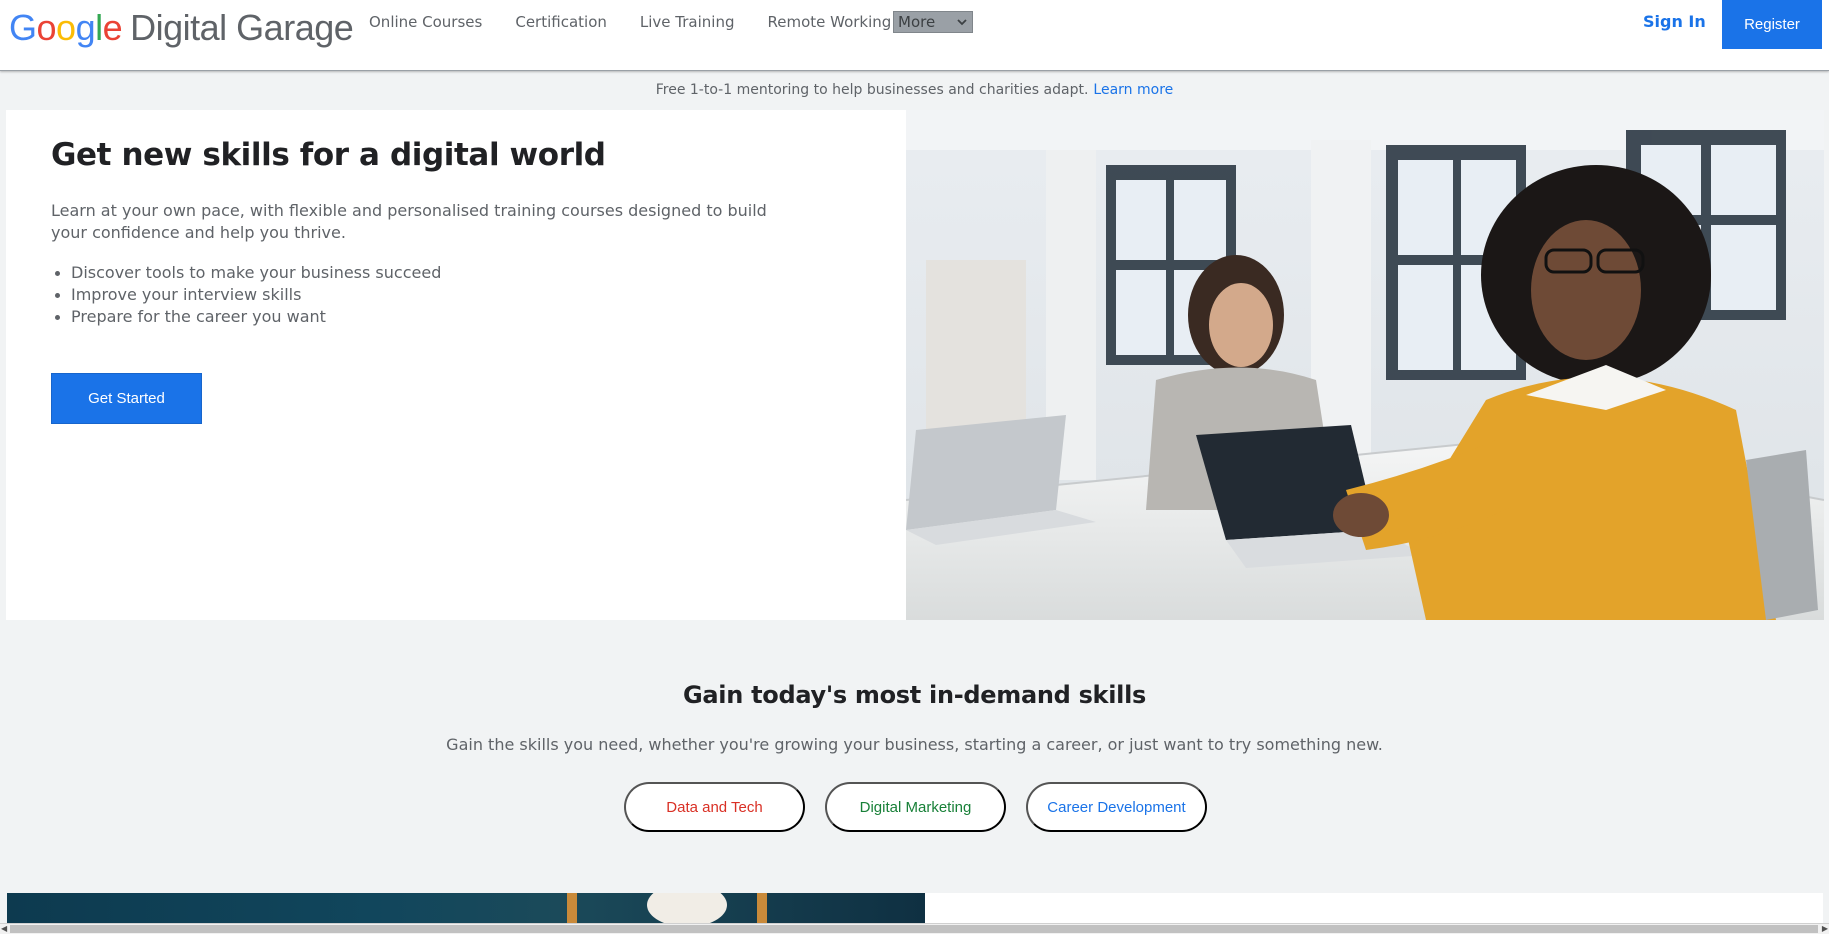  I want to click on nav-remote-working: Remote Working, so click(829, 22).